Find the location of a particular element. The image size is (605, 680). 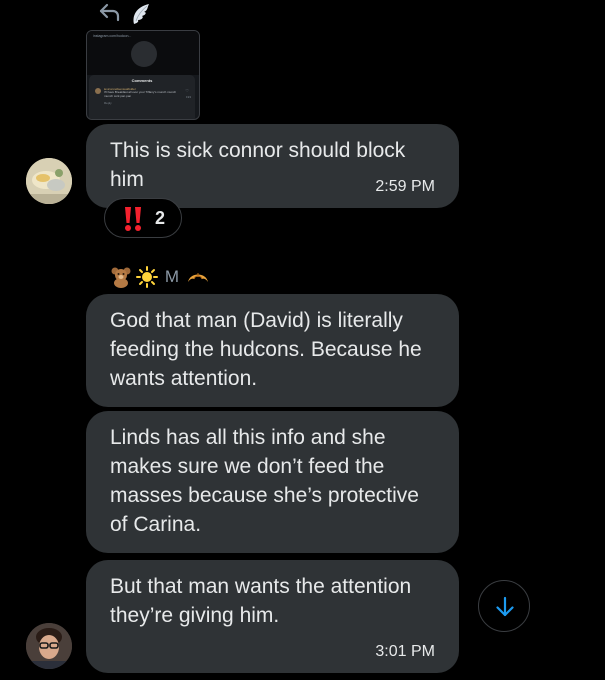

sun-icon is located at coordinates (147, 277).